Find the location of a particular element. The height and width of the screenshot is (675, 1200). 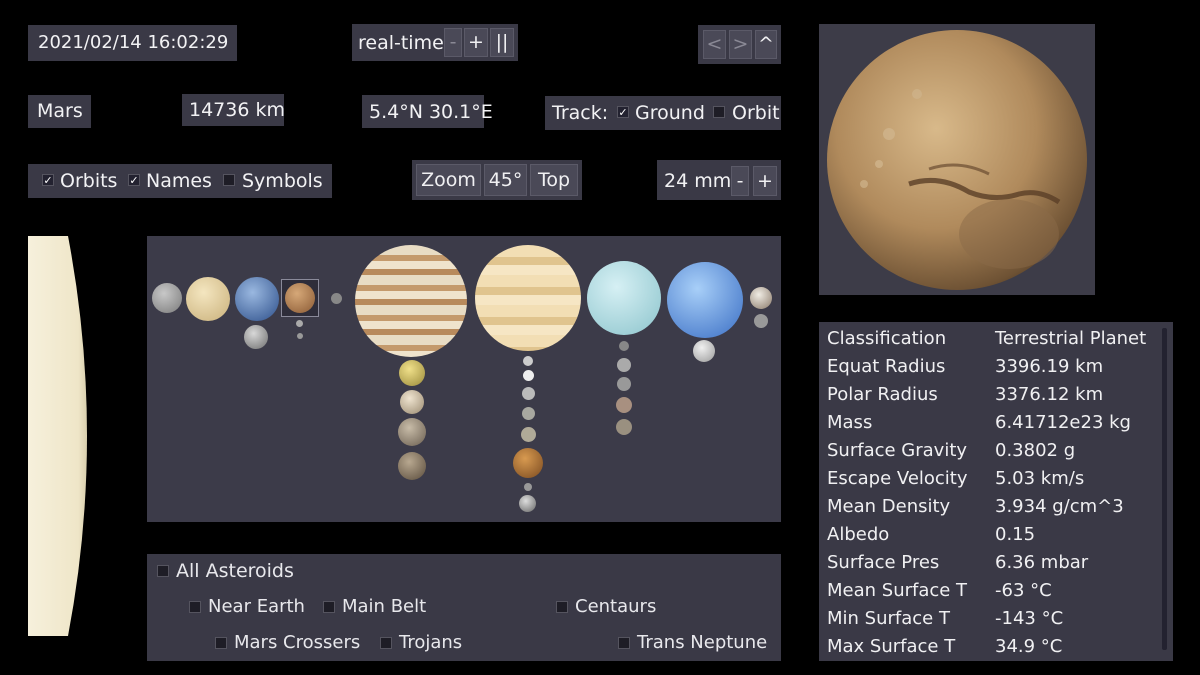

umbriel-icon is located at coordinates (624, 384).